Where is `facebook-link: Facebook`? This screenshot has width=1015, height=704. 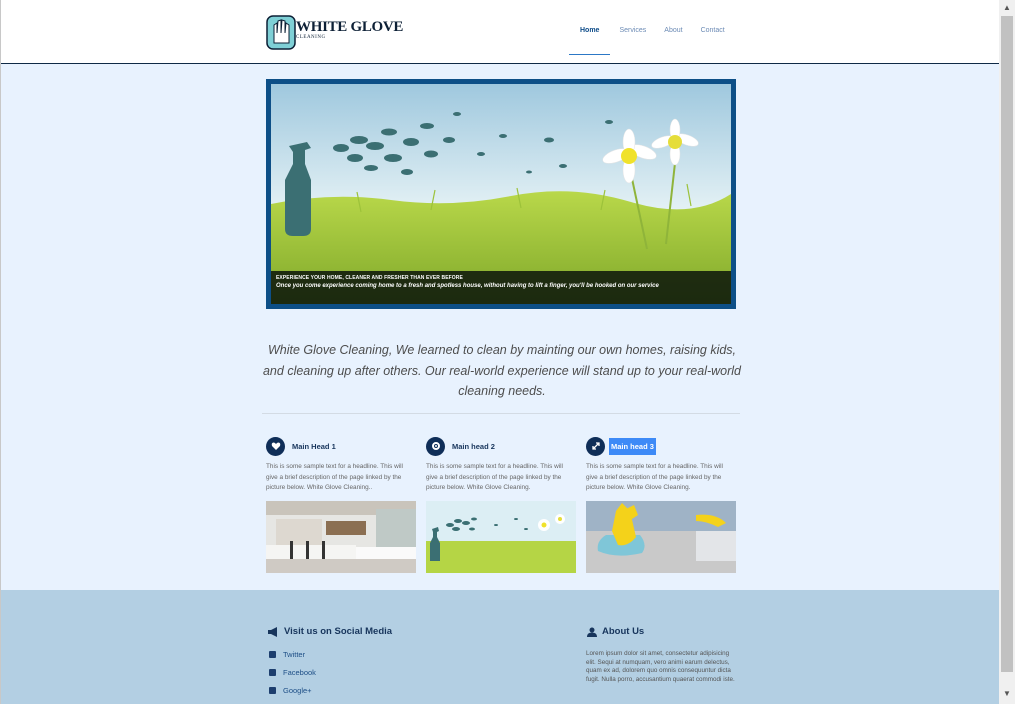 facebook-link: Facebook is located at coordinates (292, 672).